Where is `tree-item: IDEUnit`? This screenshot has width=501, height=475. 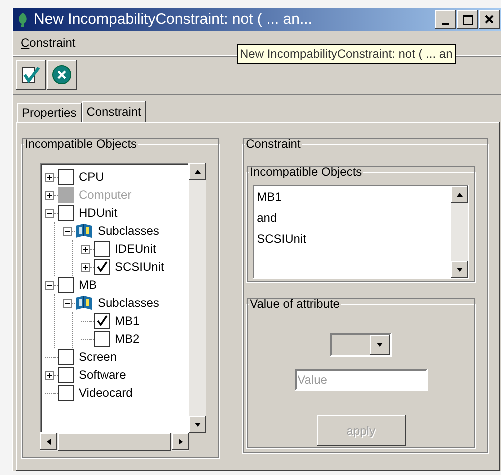 tree-item: IDEUnit is located at coordinates (135, 249).